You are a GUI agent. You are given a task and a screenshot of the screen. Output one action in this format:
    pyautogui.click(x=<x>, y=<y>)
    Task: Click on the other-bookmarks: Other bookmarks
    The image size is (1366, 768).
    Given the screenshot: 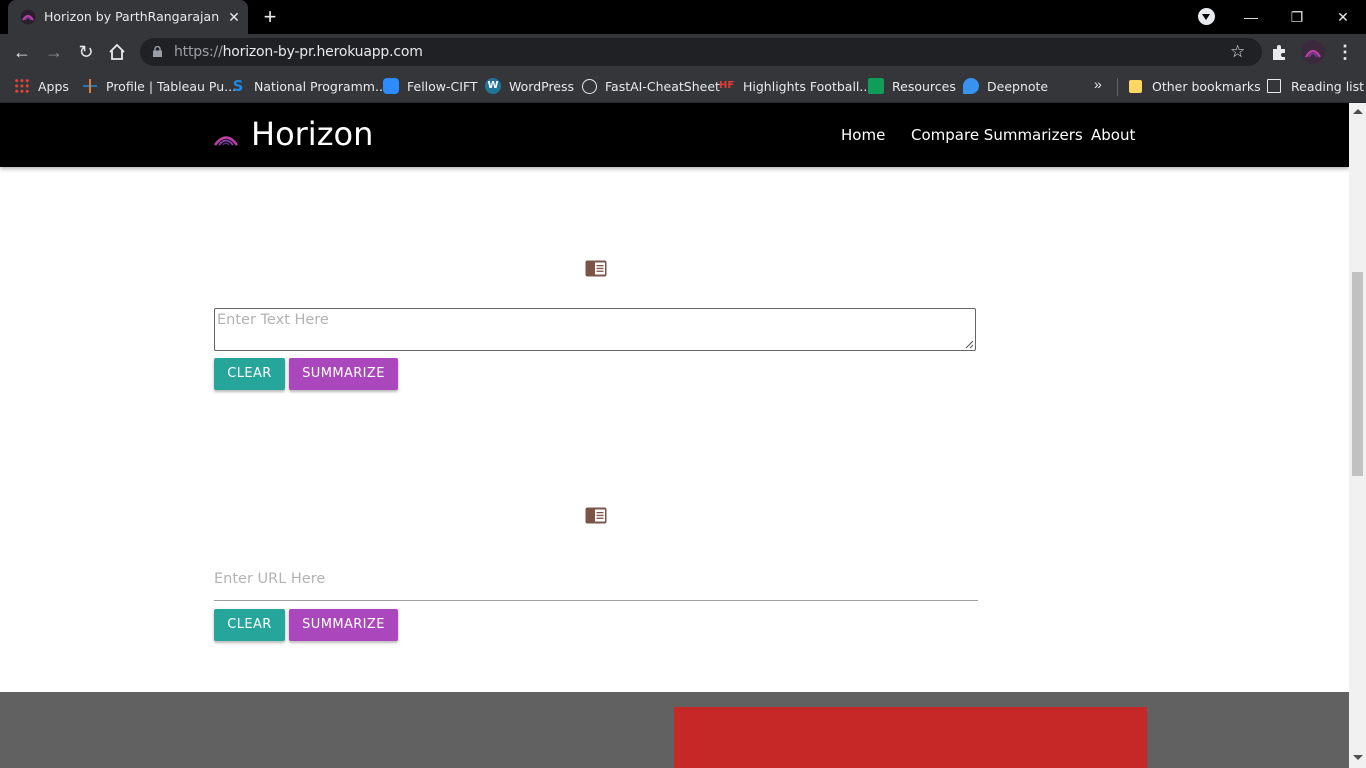 What is the action you would take?
    pyautogui.click(x=1195, y=86)
    